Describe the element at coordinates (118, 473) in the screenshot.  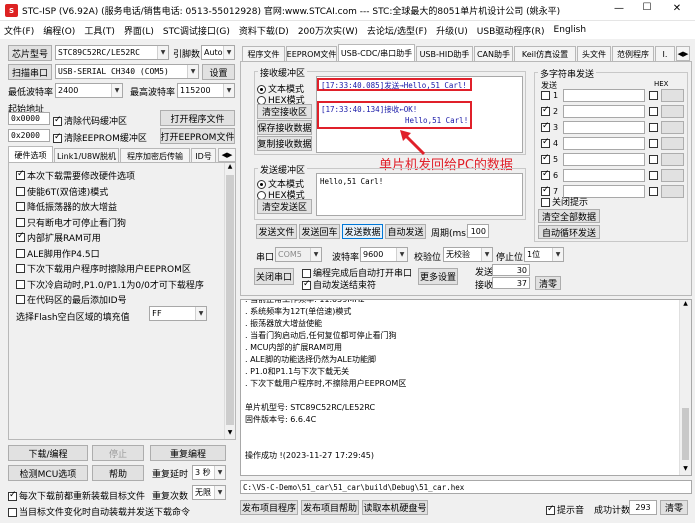
I see `help-button: 帮助` at that location.